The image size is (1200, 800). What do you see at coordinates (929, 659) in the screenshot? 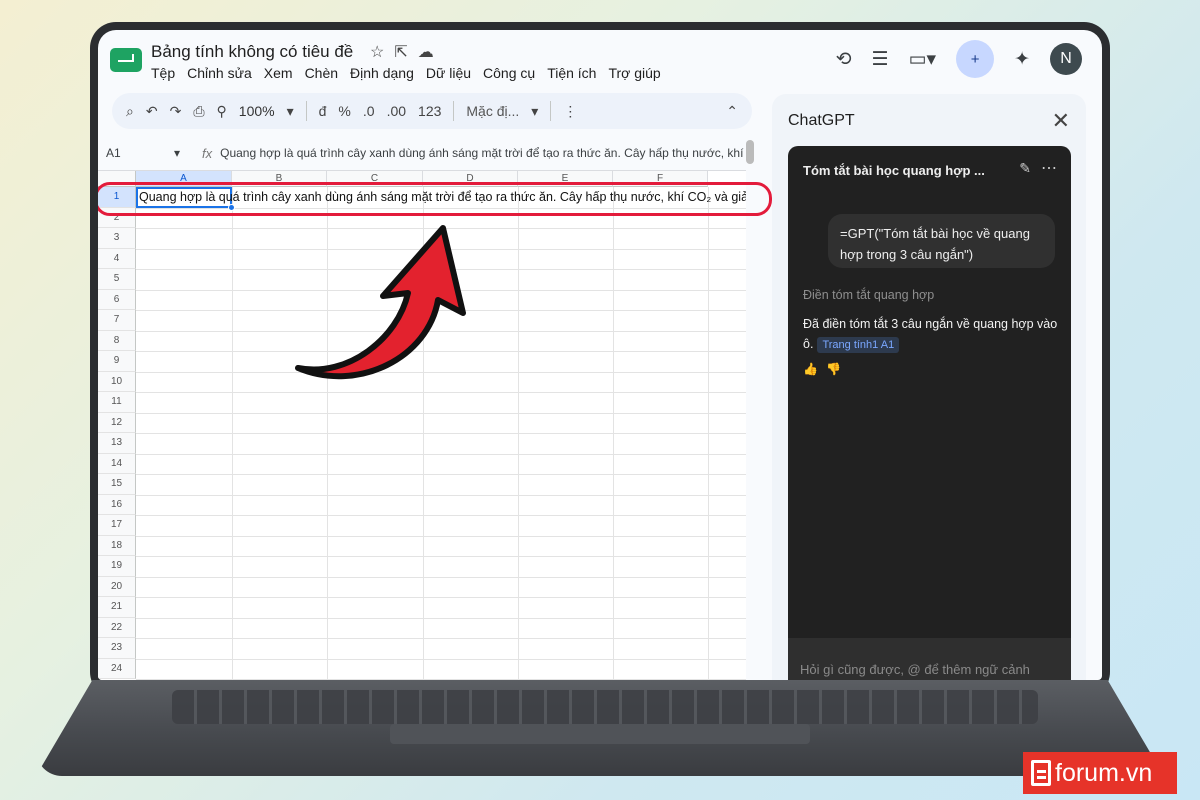
I see `chat-input: Hỏi gì cũng được, @ để thêm ngữ cảnh` at bounding box center [929, 659].